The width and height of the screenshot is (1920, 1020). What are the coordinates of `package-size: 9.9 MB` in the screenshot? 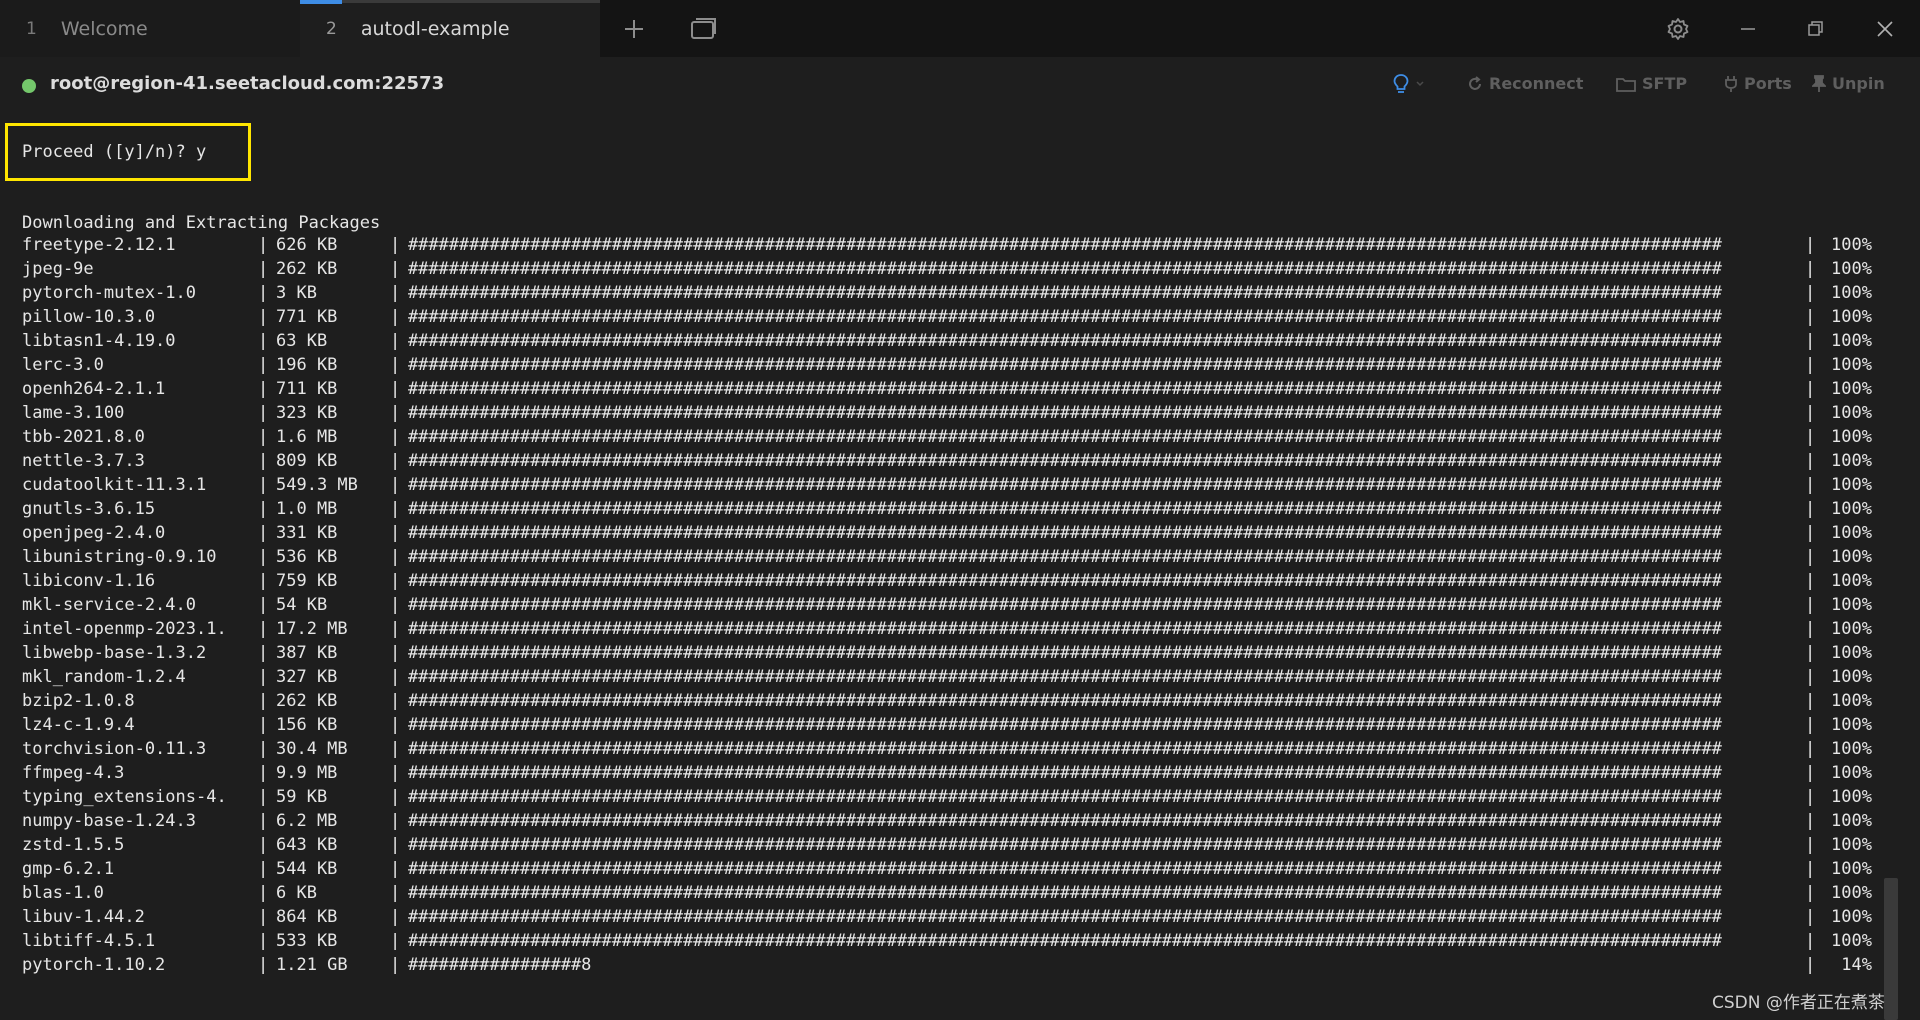 It's located at (307, 773).